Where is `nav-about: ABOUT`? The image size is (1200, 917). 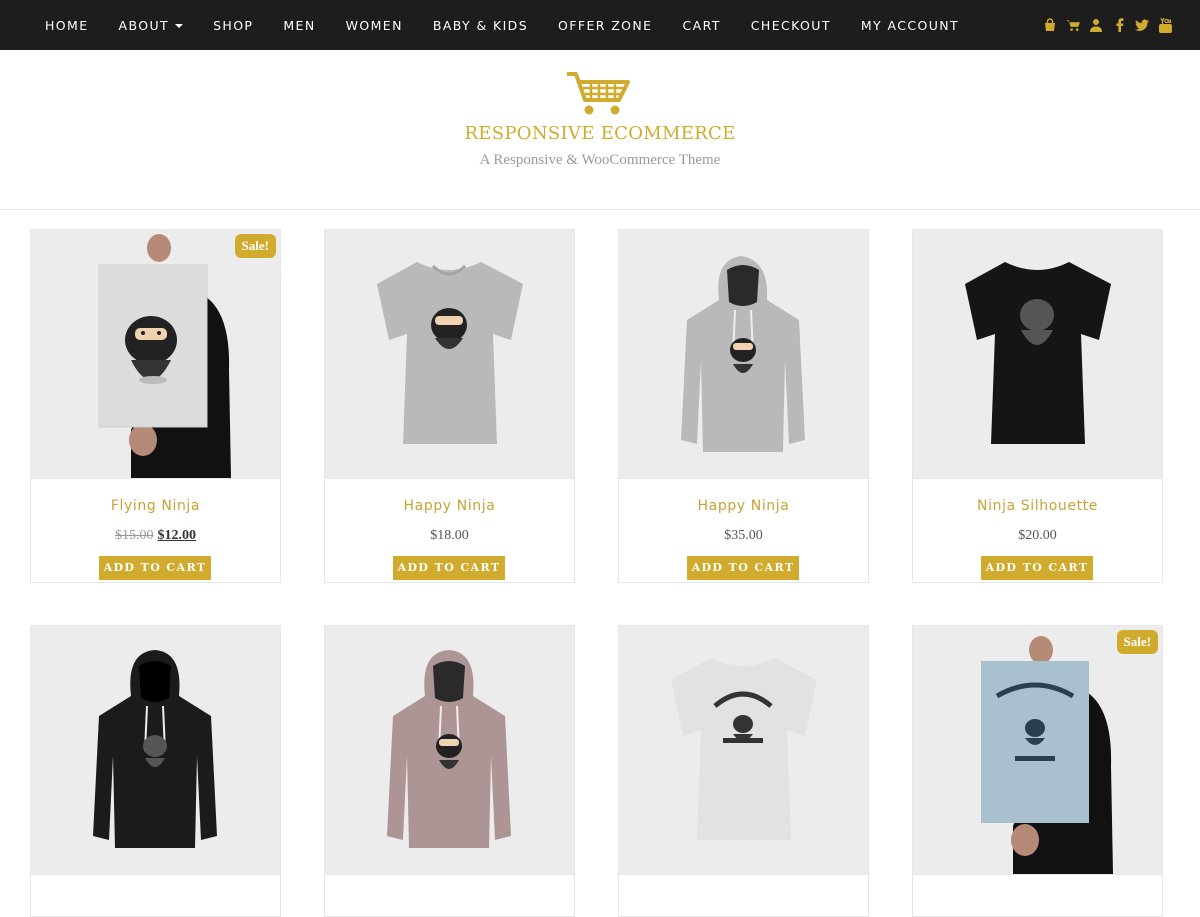 nav-about: ABOUT is located at coordinates (151, 25).